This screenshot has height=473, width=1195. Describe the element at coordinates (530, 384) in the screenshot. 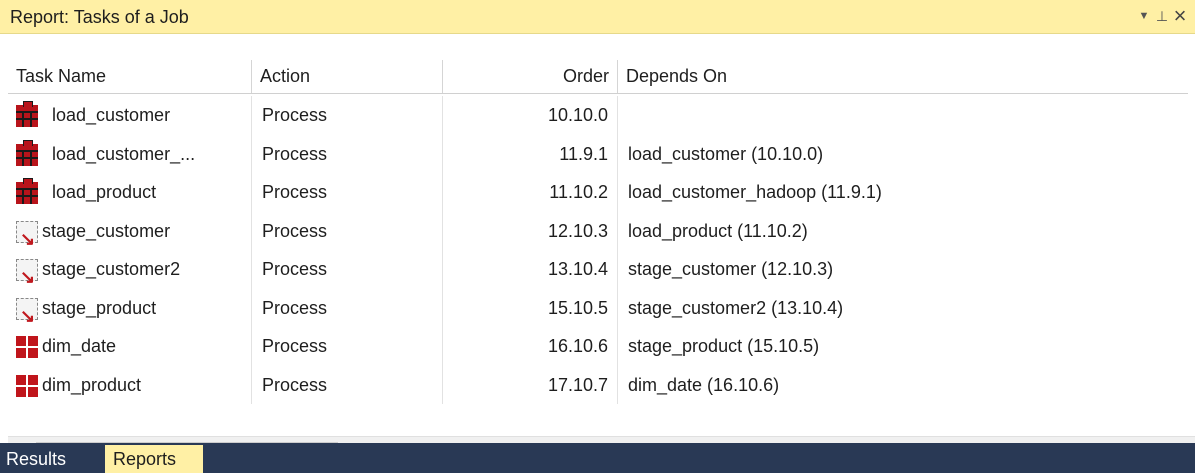

I see `order-cell: 17.10.7` at that location.